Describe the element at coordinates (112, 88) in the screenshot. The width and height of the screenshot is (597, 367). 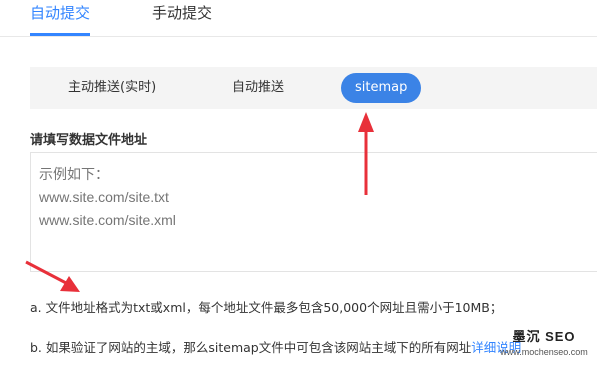
I see `tab-active-push: 主动推送(实时)` at that location.